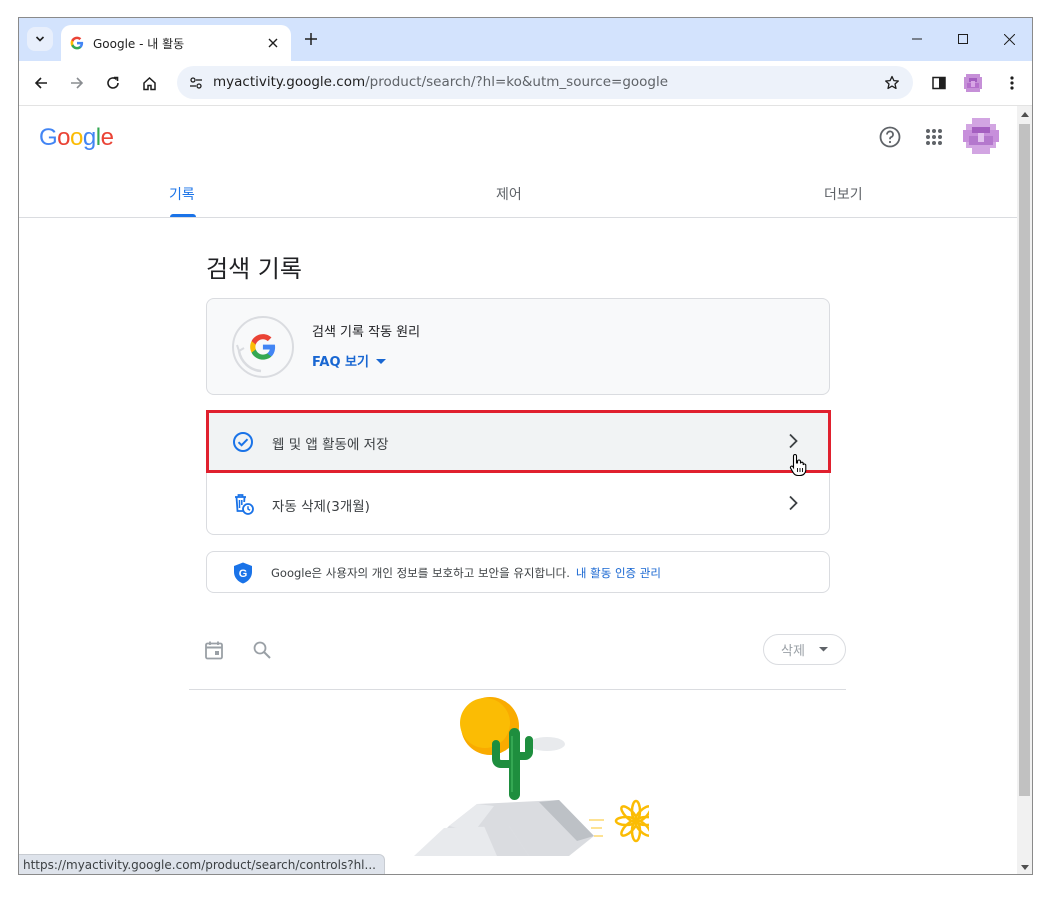 The width and height of the screenshot is (1053, 897). I want to click on browser-tab: Google - 내 활동, so click(176, 43).